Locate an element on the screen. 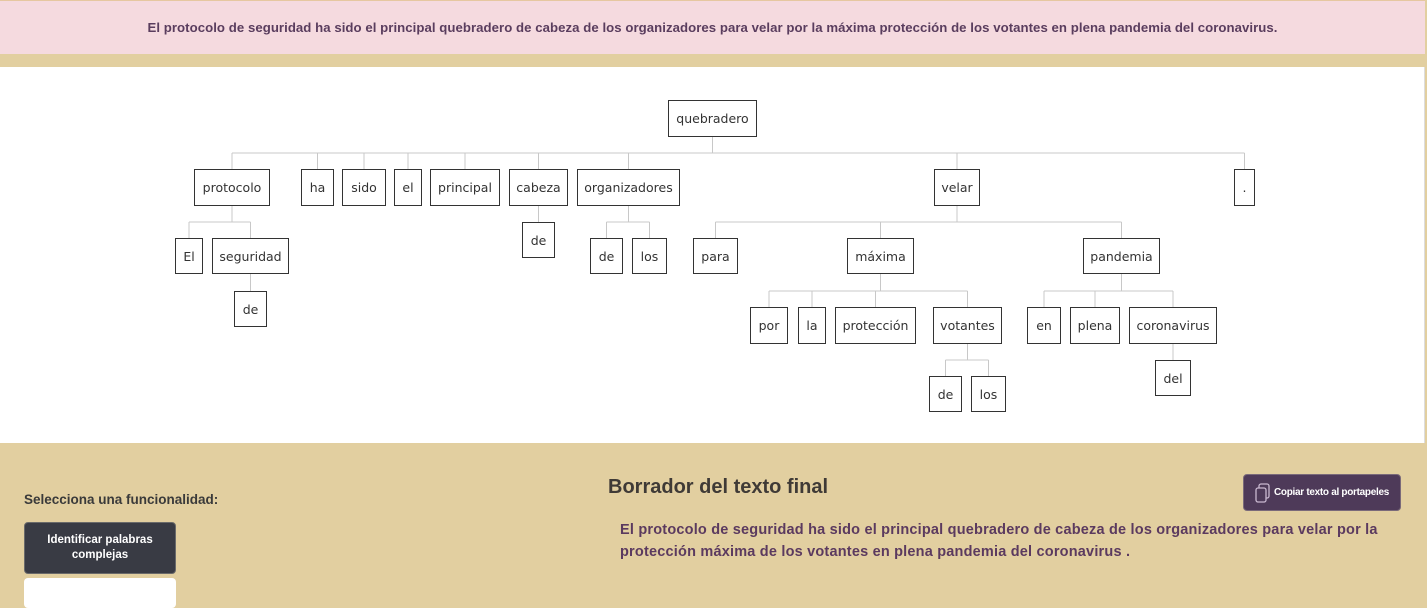 This screenshot has width=1427, height=608. copy-to-clipboard-button: Copiar texto al portapeles is located at coordinates (1322, 492).